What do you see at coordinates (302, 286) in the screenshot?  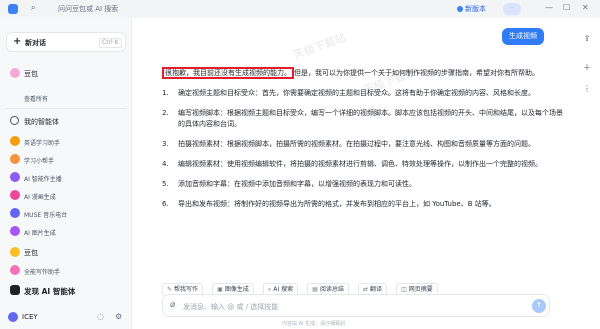 I see `quick-action-bar: ✎ 帮我写作 ▣ 图像生成 ⌕ AI 搜索 ▤ 阅读总结 ⇄ 翻译 ◫ 网页摘要` at bounding box center [302, 286].